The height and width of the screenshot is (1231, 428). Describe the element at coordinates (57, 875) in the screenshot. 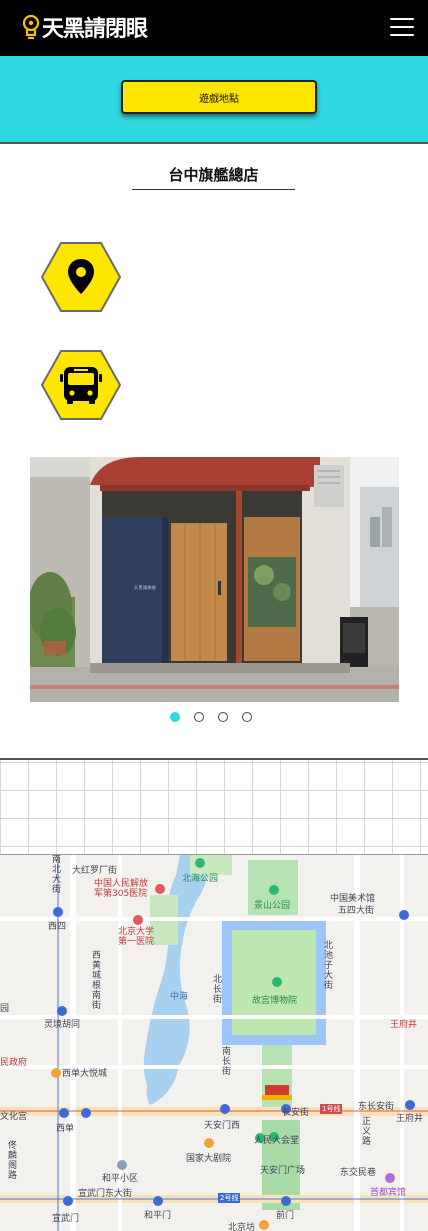

I see `map-label: 南北大街` at that location.